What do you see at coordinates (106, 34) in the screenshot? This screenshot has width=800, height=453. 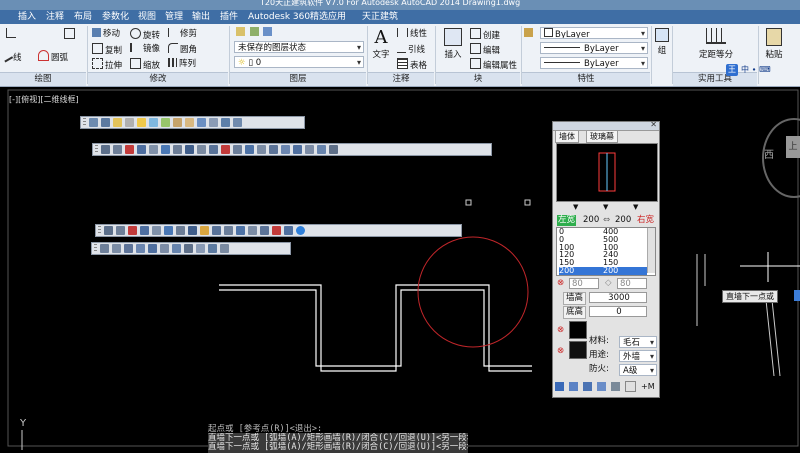 I see `move-button: 移动` at bounding box center [106, 34].